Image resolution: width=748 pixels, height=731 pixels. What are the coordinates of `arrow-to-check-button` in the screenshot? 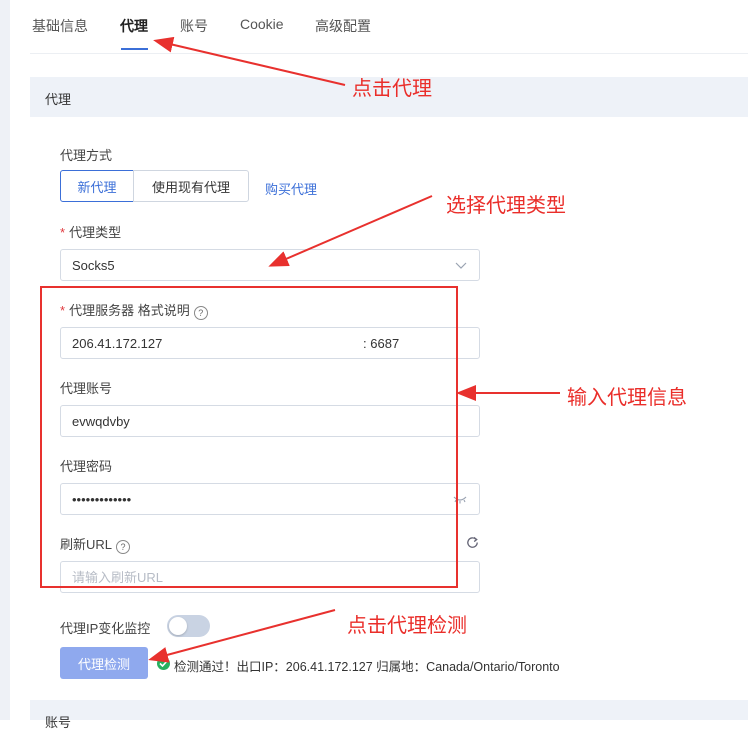 It's located at (242, 636).